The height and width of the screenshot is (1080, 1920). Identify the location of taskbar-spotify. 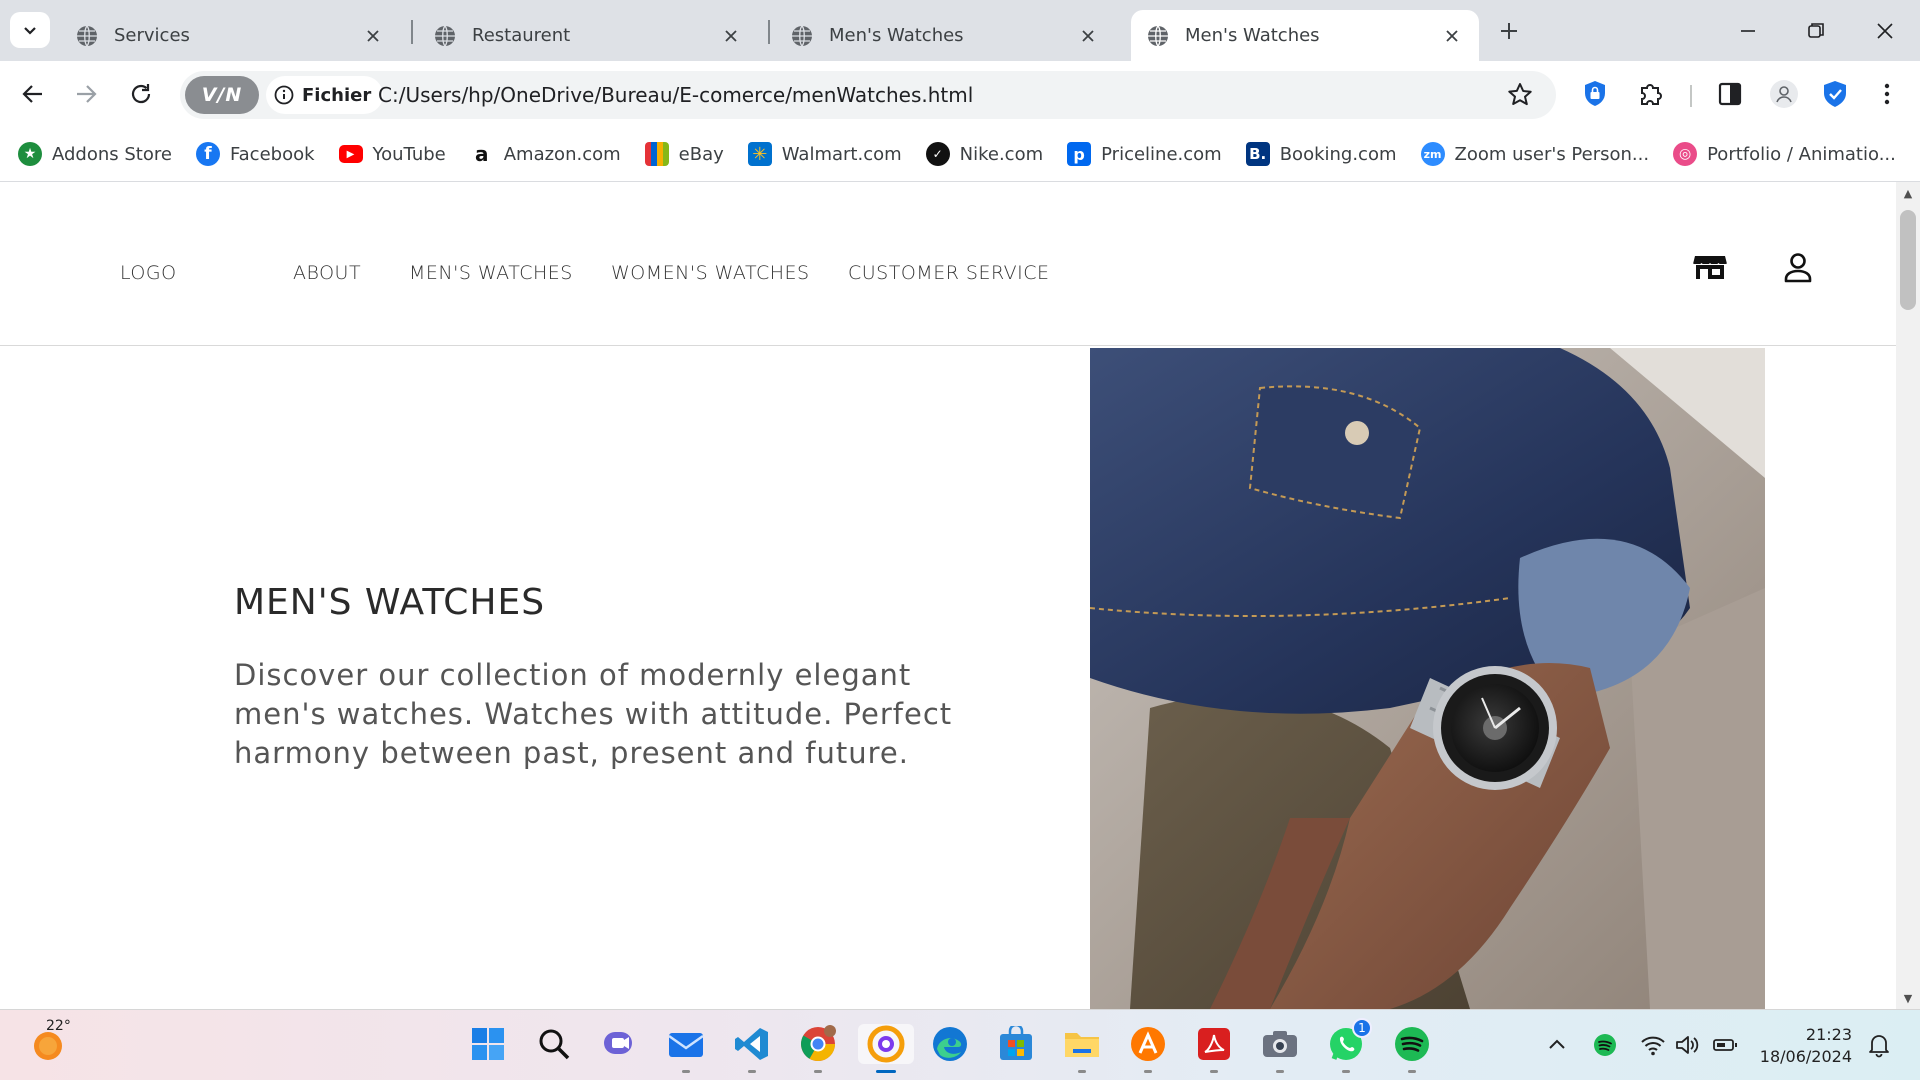
(1412, 1048).